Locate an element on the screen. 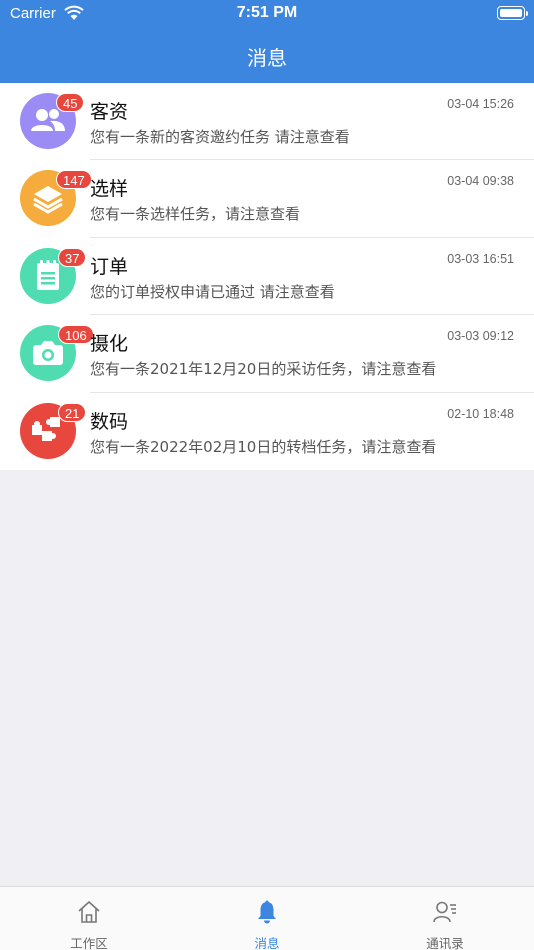  tab-workspace: 工作区 is located at coordinates (89, 918).